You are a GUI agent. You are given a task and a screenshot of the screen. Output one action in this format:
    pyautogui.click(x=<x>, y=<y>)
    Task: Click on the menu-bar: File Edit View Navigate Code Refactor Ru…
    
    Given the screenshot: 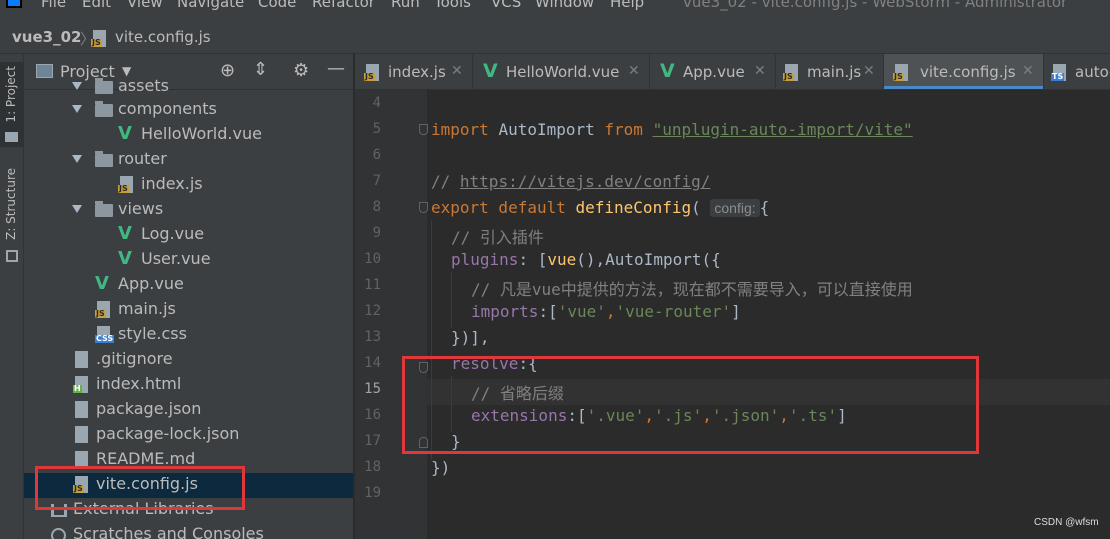 What is the action you would take?
    pyautogui.click(x=555, y=11)
    